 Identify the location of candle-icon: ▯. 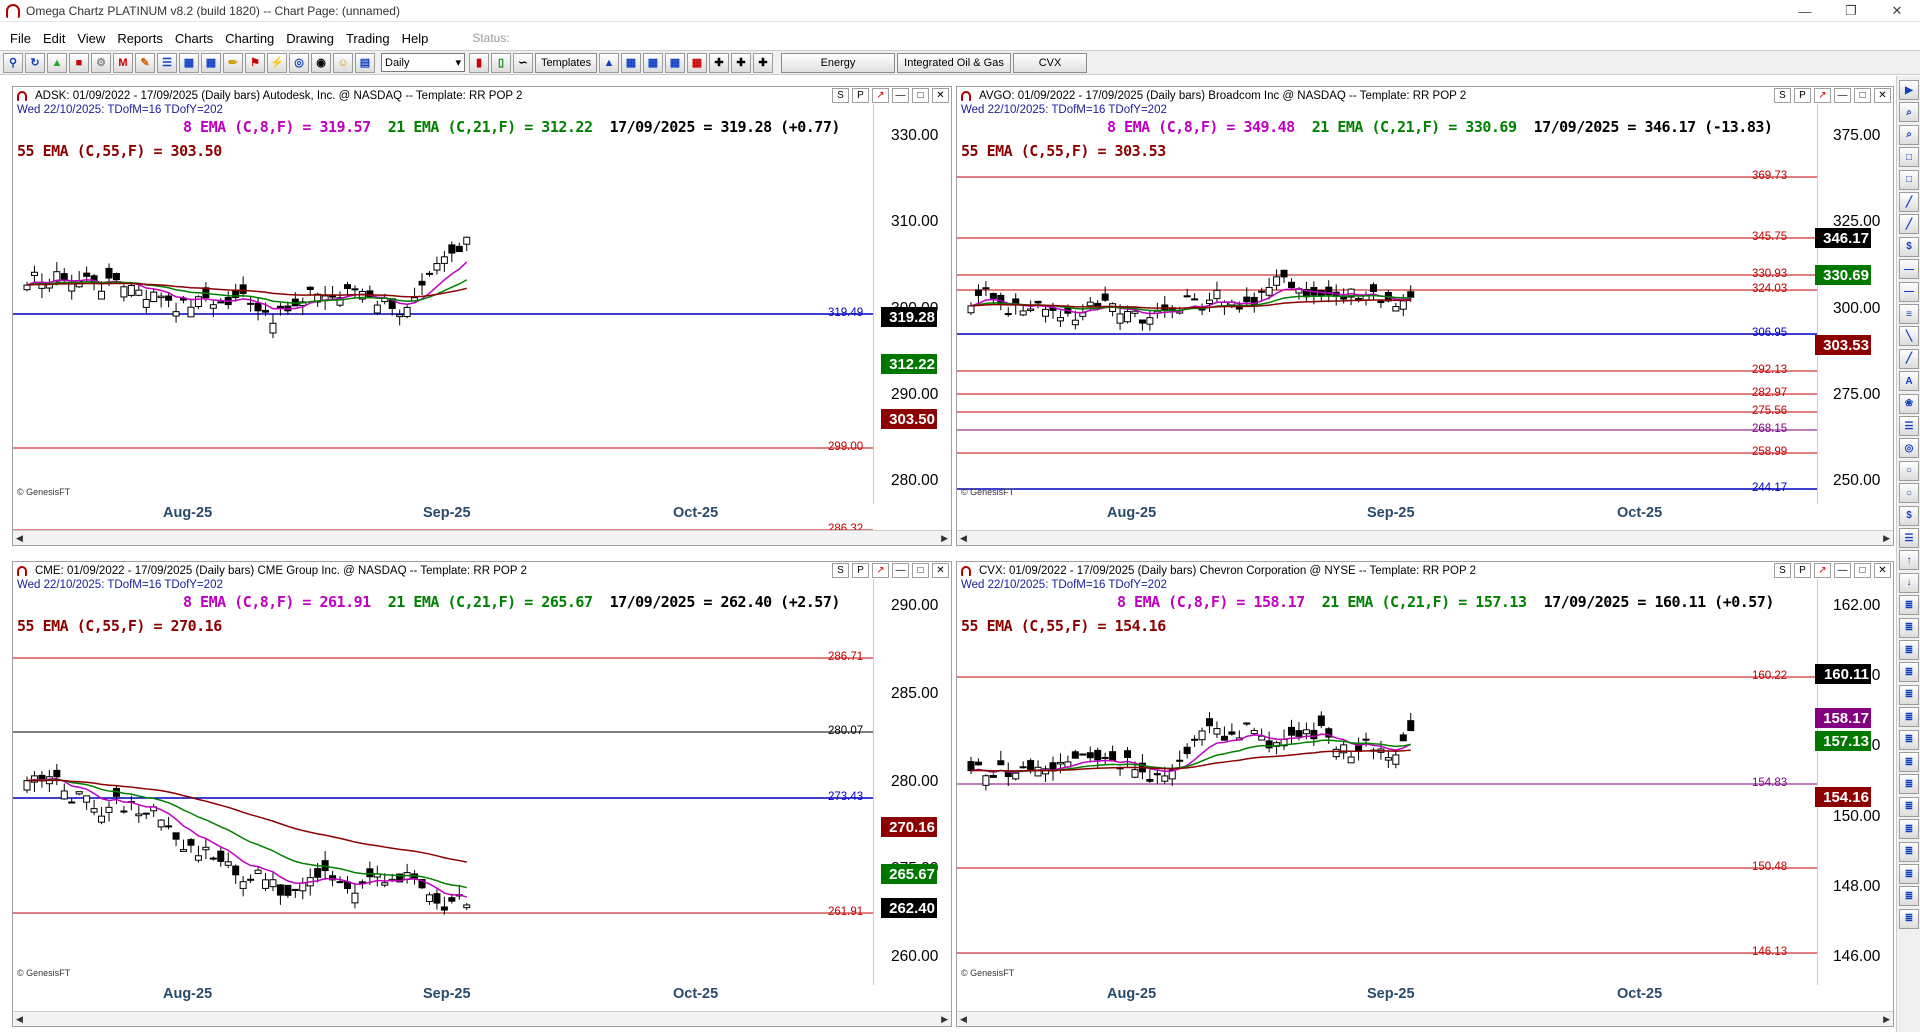
(501, 62).